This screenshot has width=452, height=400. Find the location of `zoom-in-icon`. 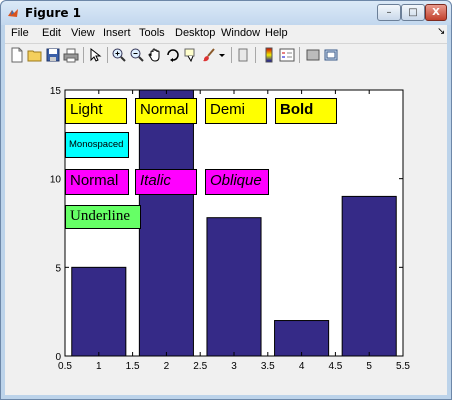

zoom-in-icon is located at coordinates (119, 55).